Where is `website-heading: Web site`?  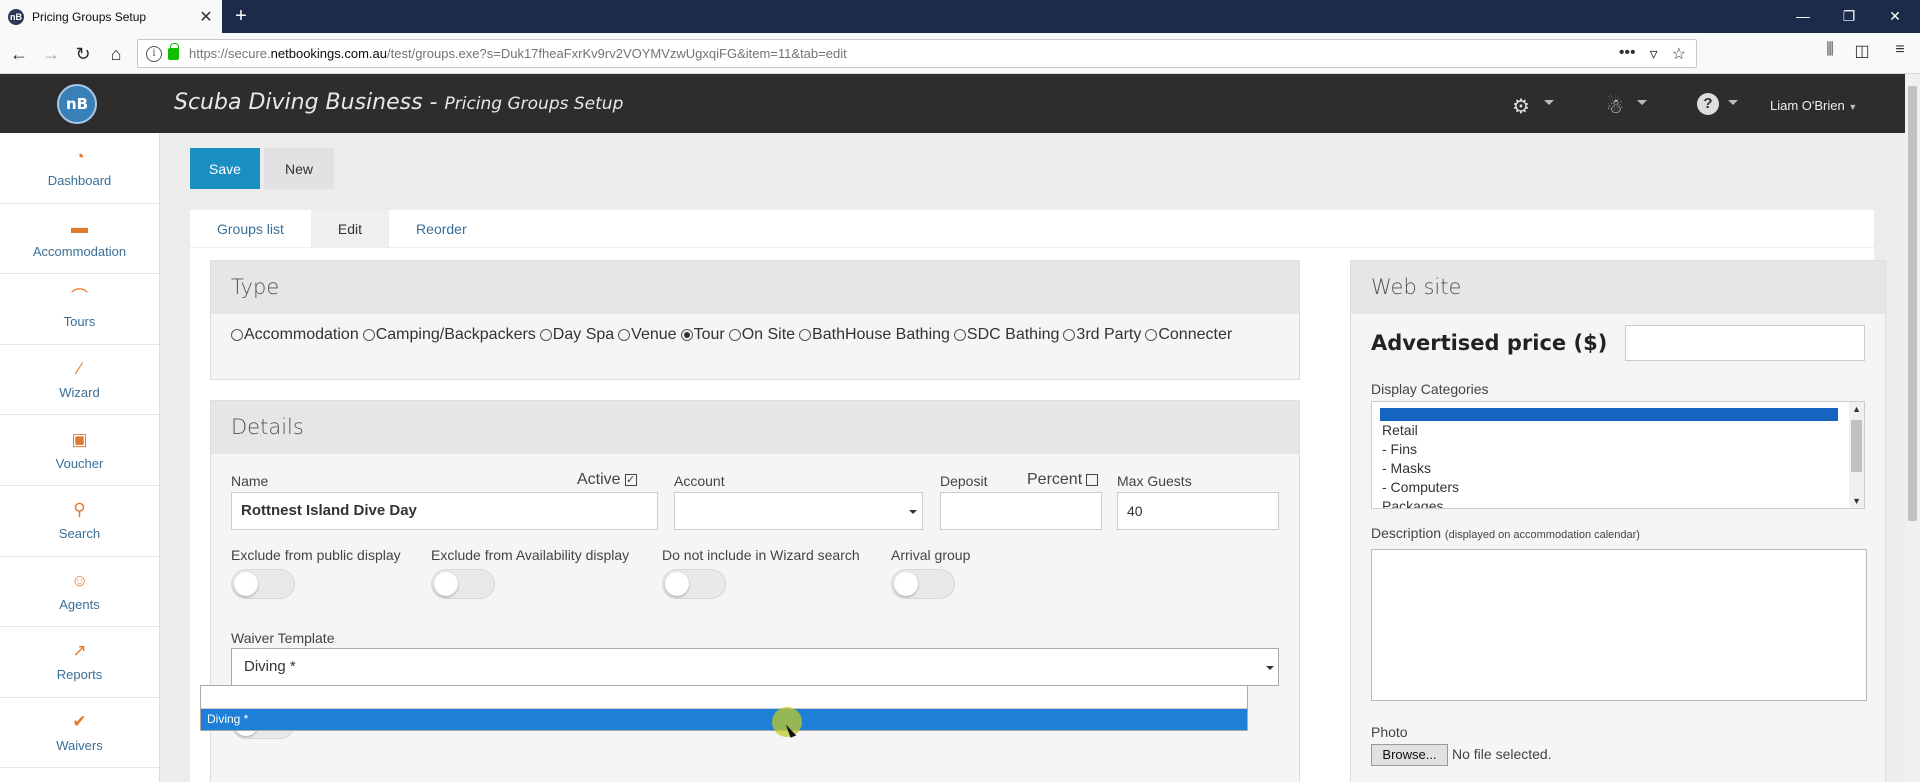
website-heading: Web site is located at coordinates (1618, 287).